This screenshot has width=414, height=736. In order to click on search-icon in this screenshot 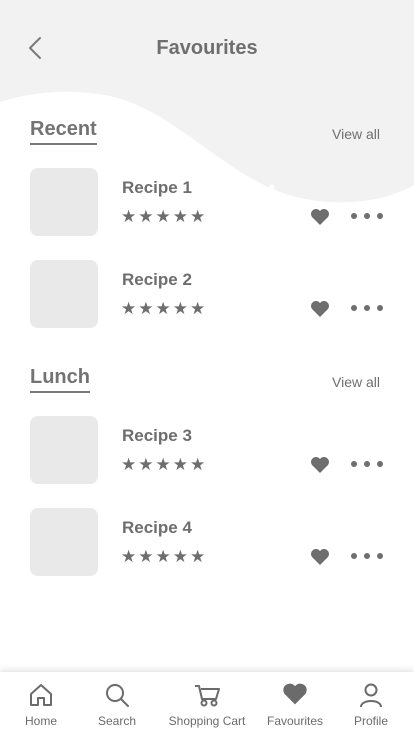, I will do `click(117, 695)`.